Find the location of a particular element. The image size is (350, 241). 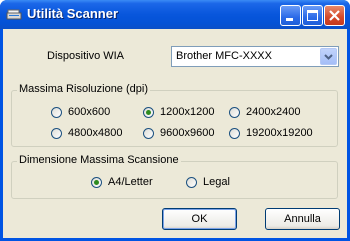

chevron-down-icon is located at coordinates (328, 57).